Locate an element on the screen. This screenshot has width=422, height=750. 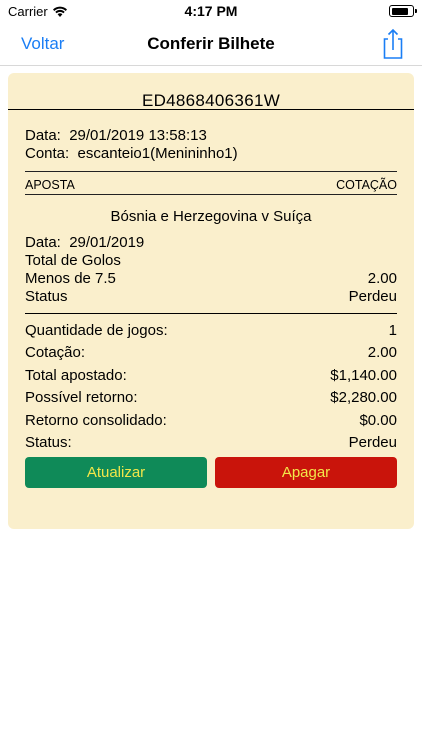
consolidated-return-label: Retorno consolidado: is located at coordinates (96, 420).